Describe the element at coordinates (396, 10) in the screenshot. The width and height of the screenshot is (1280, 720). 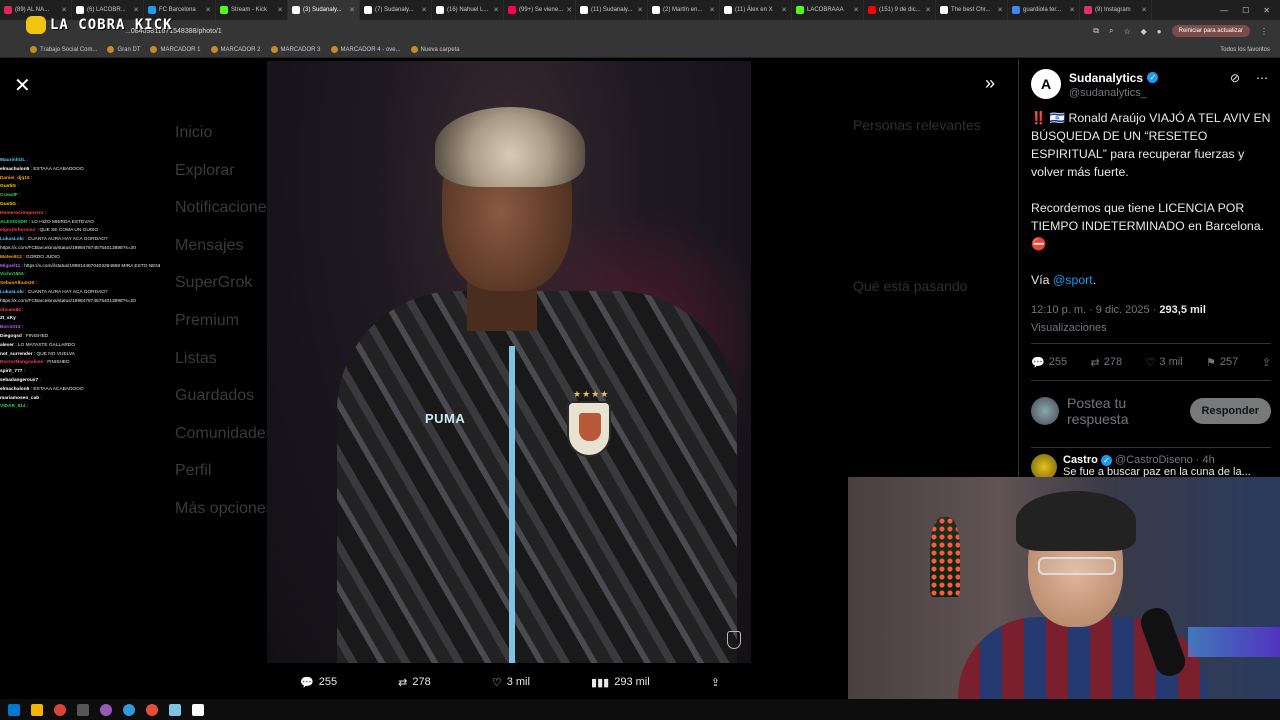
I see `browser-tab: (7) Sudanaly... ✕` at that location.